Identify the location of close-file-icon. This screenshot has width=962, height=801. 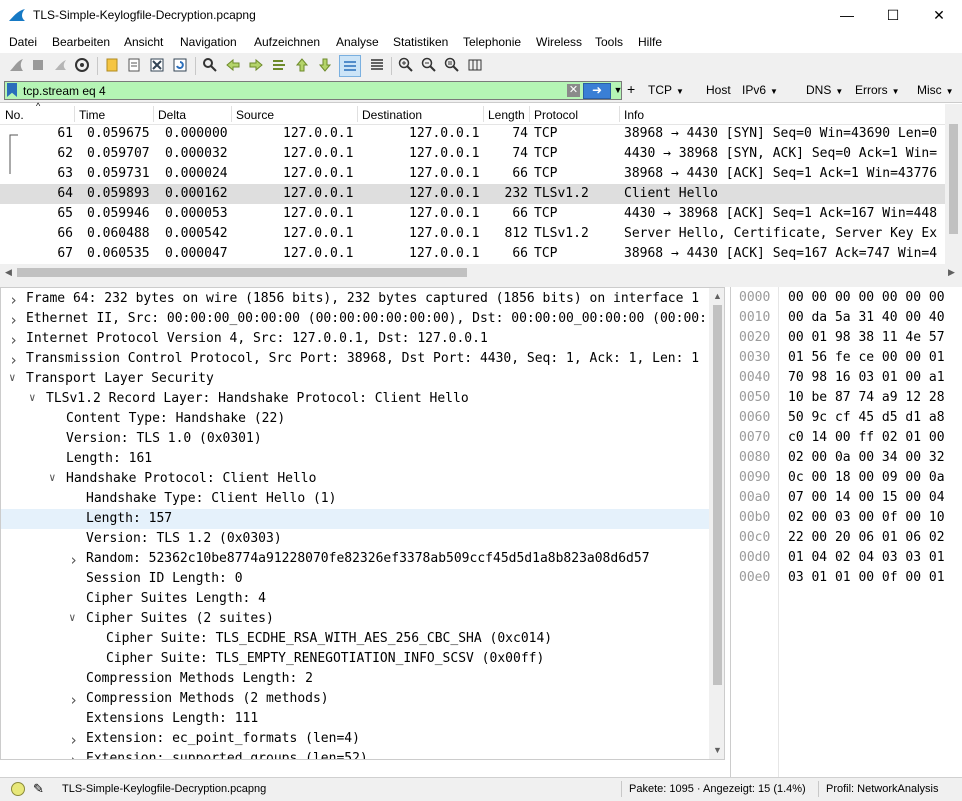
(157, 65).